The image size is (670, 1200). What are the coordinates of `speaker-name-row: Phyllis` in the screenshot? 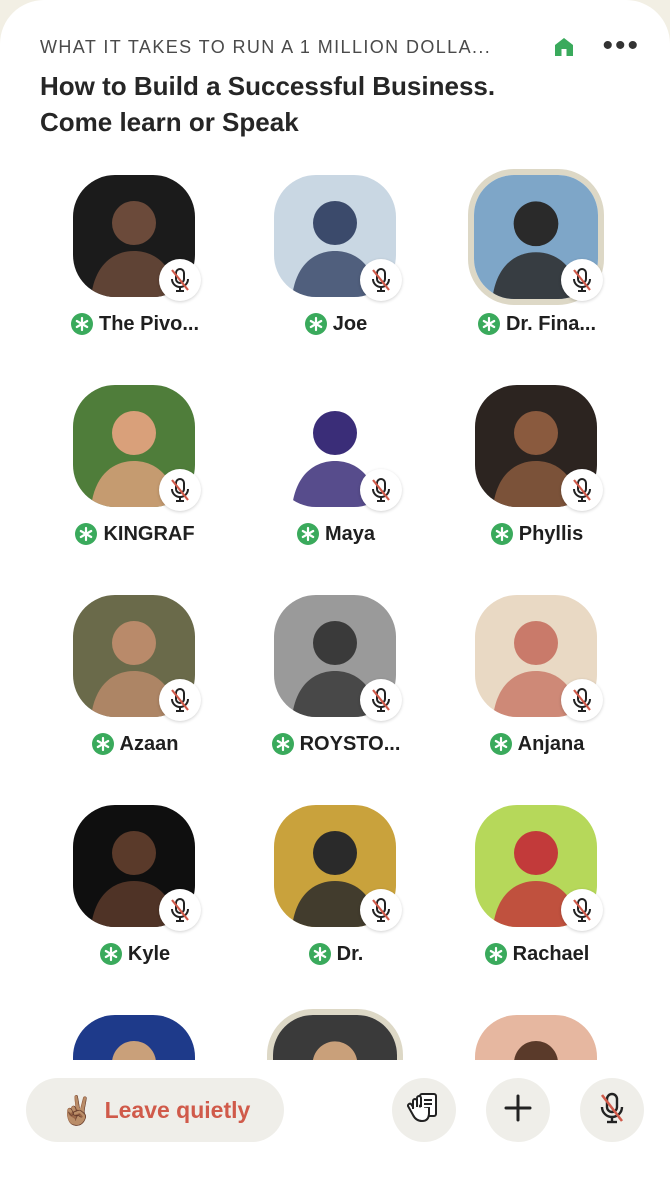 It's located at (537, 534).